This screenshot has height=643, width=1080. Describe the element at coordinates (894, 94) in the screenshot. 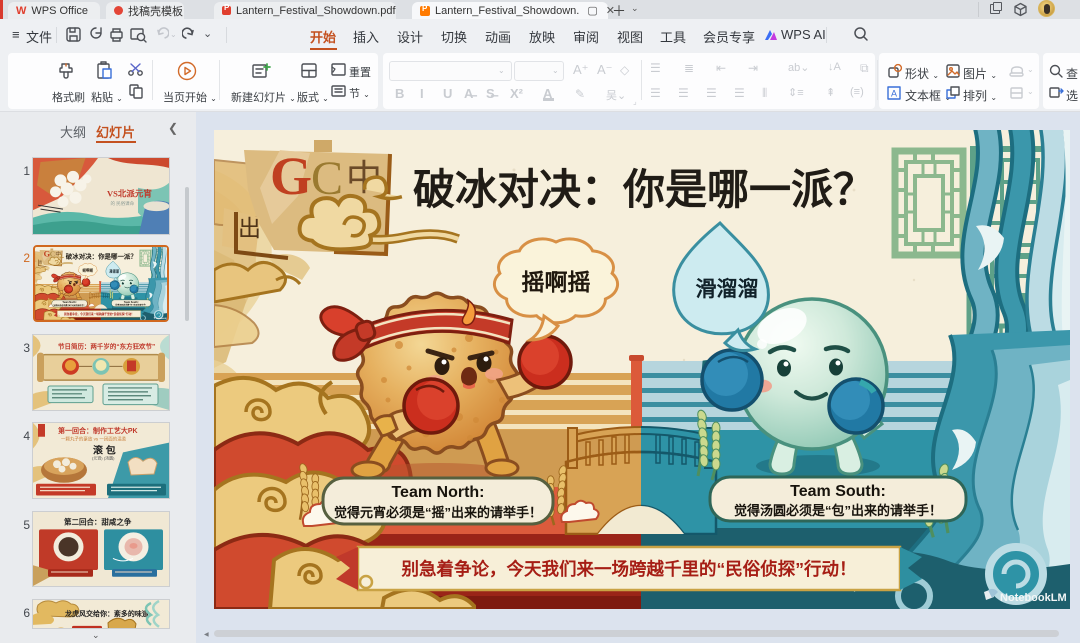

I see `svg-text: A` at that location.